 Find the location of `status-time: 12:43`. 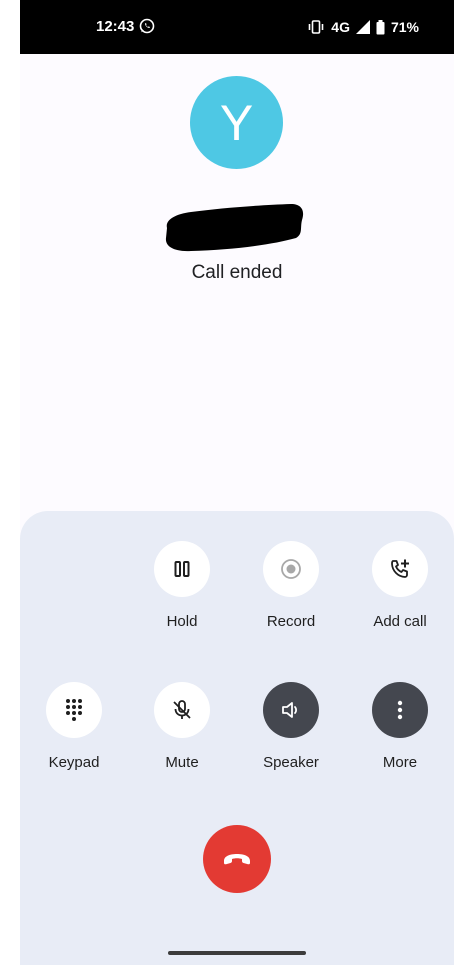

status-time: 12:43 is located at coordinates (115, 26).